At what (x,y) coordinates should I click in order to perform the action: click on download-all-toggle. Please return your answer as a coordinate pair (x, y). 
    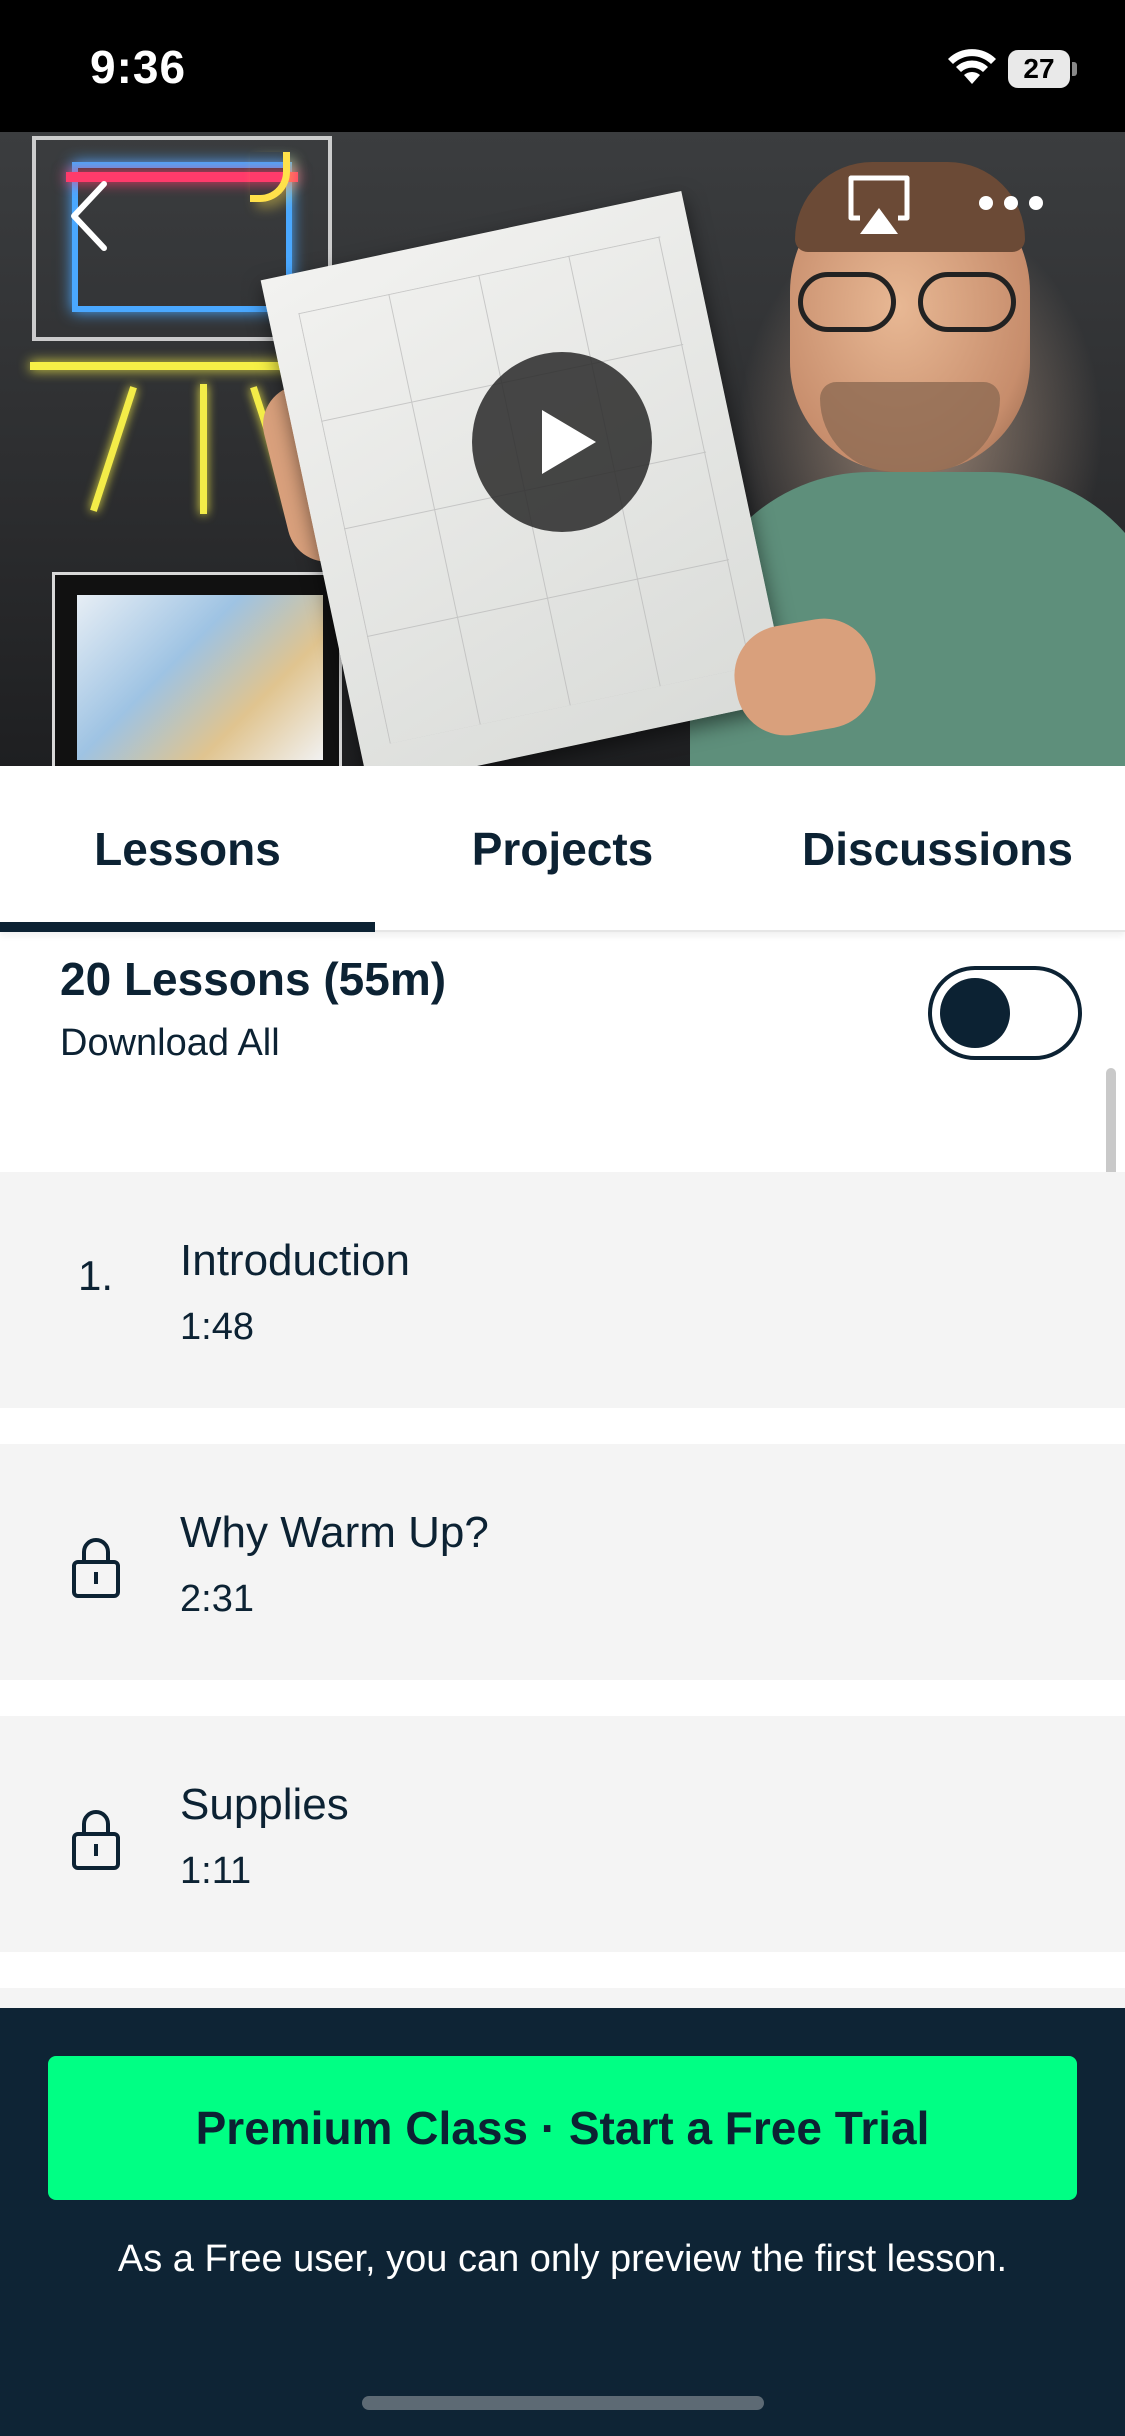
    Looking at the image, I should click on (1005, 1013).